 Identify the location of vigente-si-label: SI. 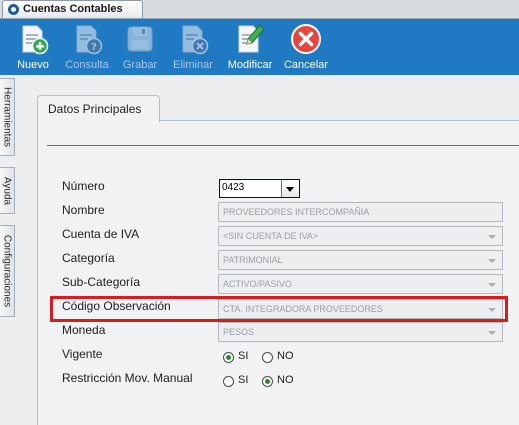
(243, 356).